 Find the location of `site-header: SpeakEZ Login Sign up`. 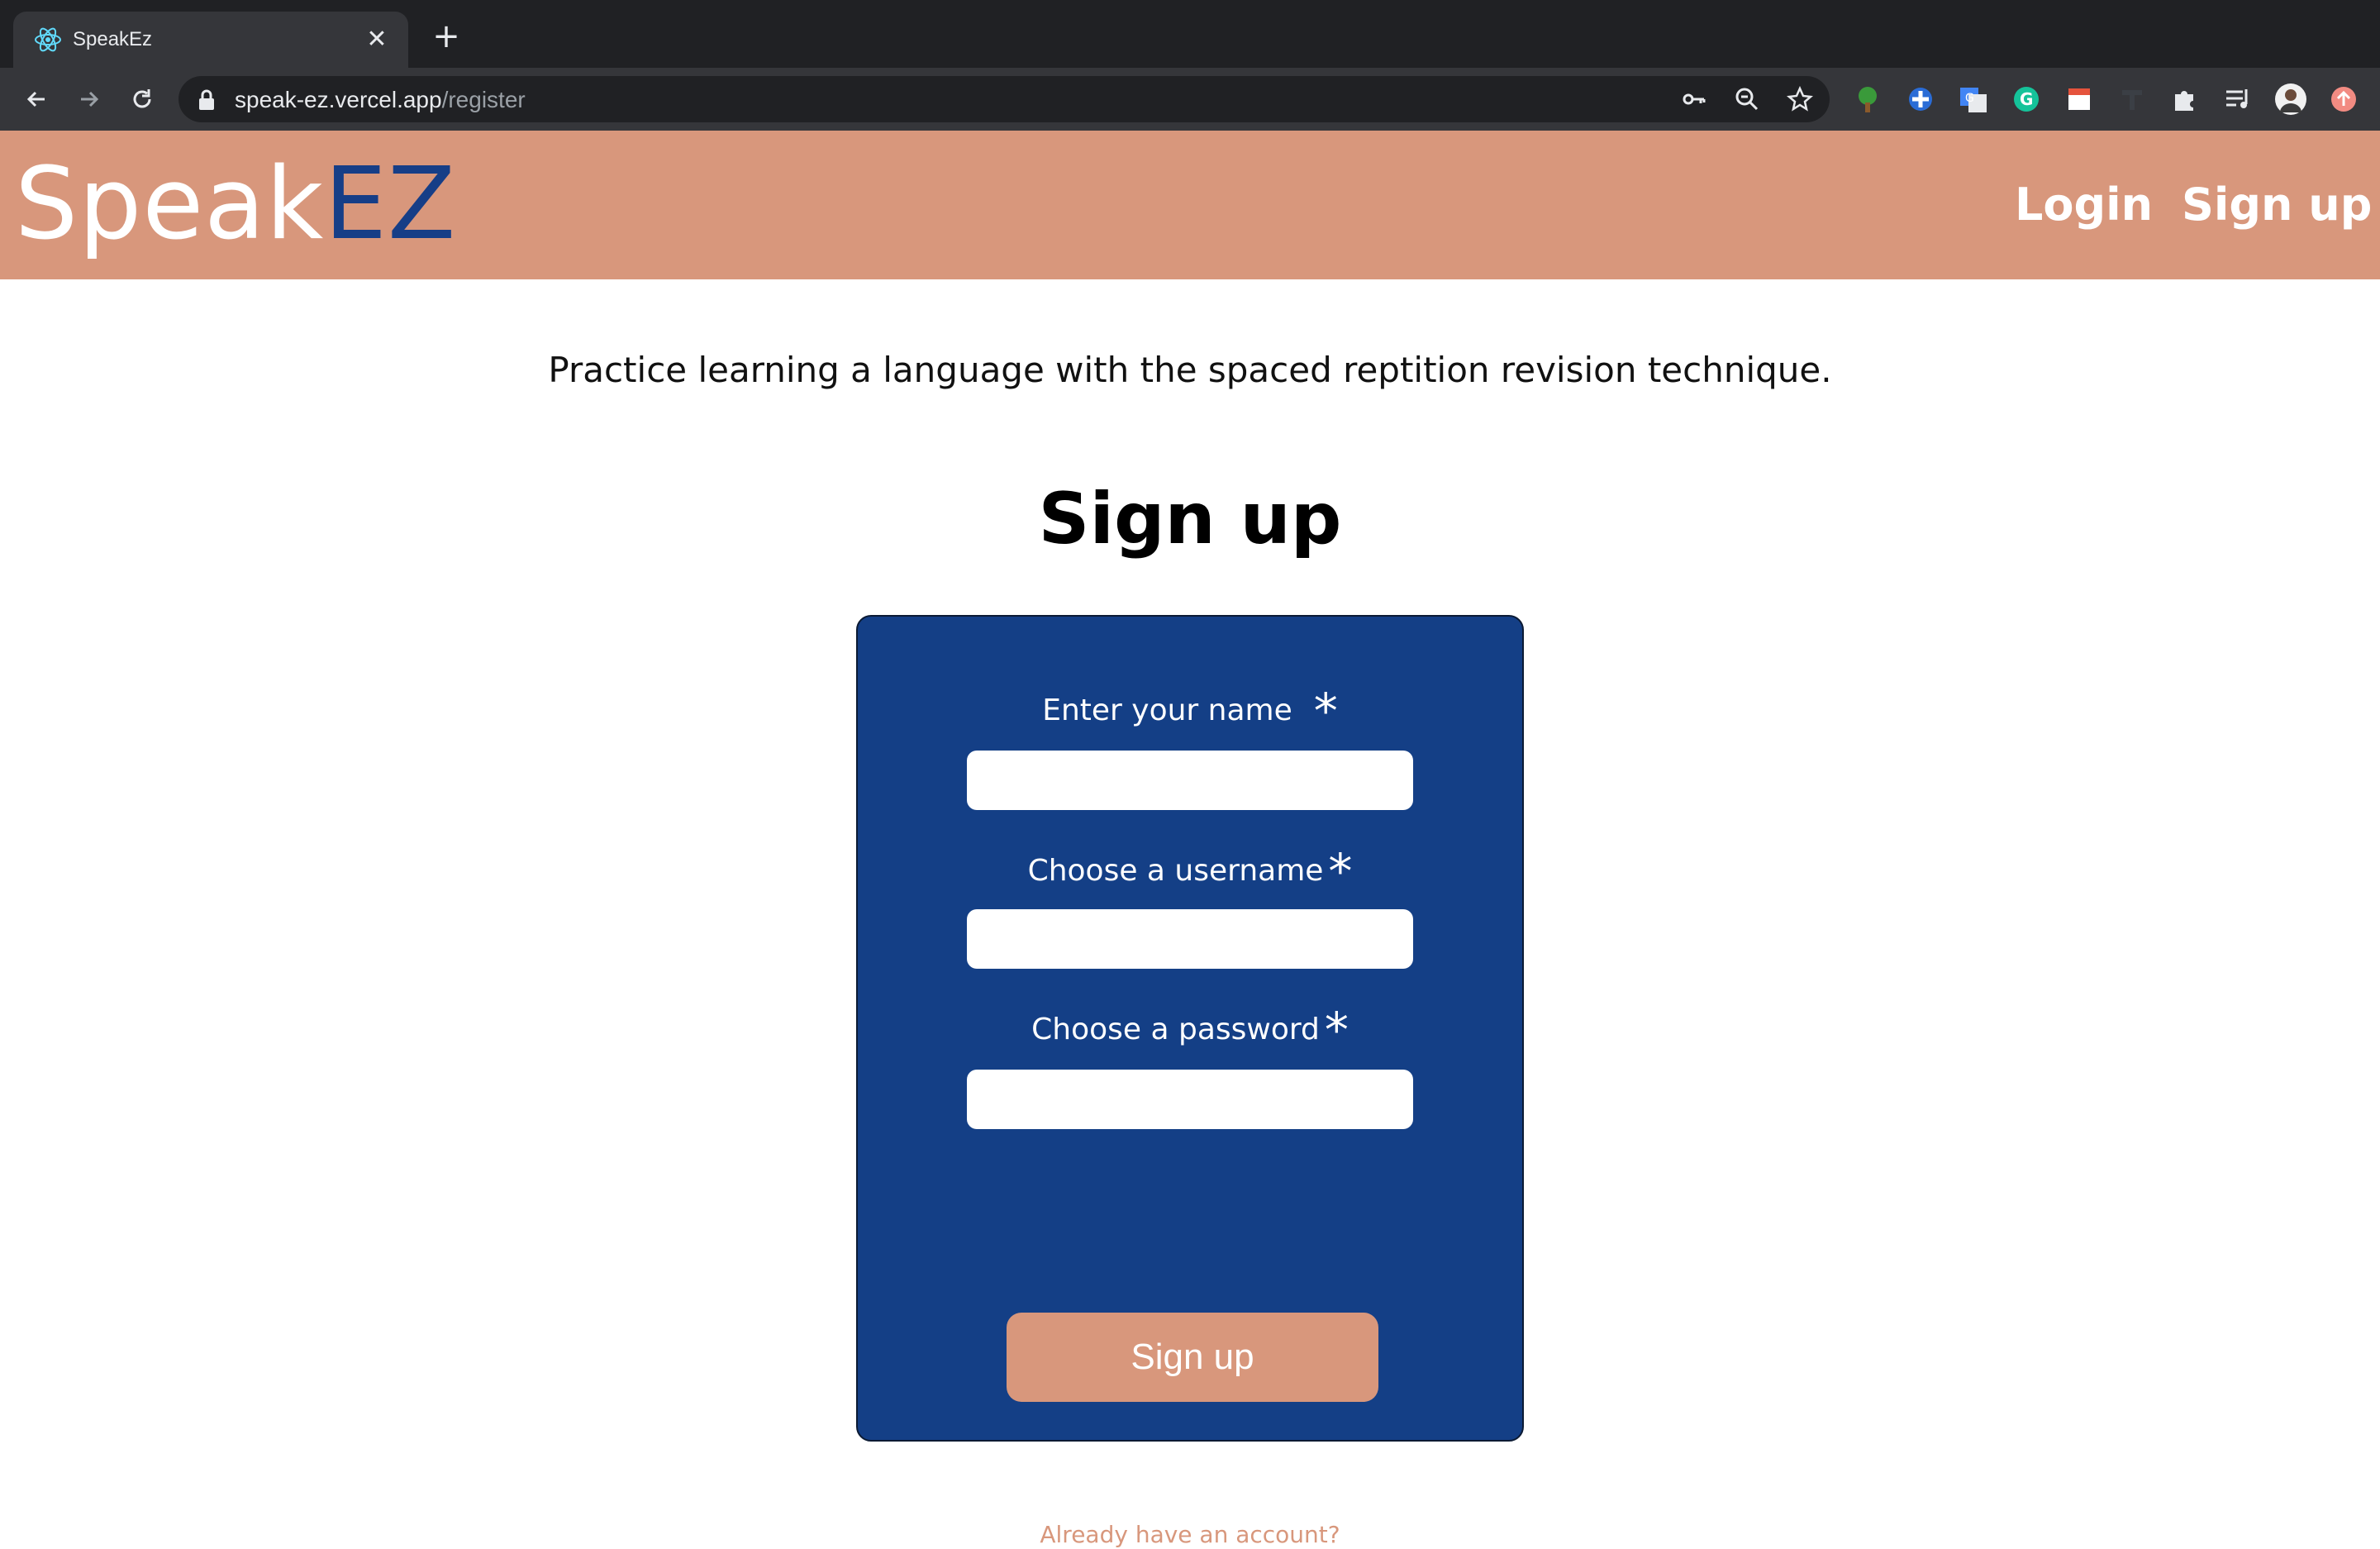

site-header: SpeakEZ Login Sign up is located at coordinates (1190, 205).